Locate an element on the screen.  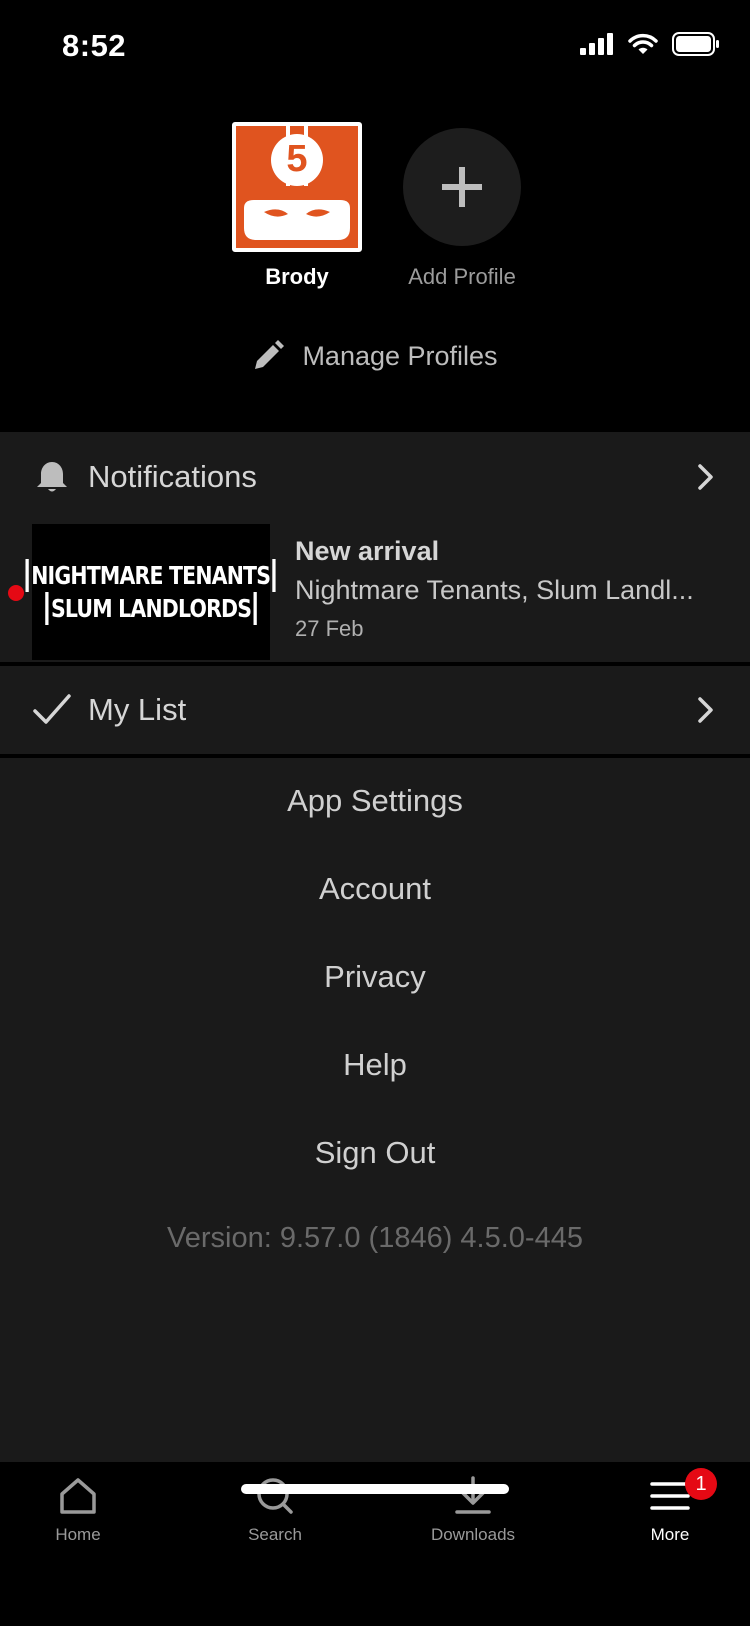
home-indicator is located at coordinates (375, 1489).